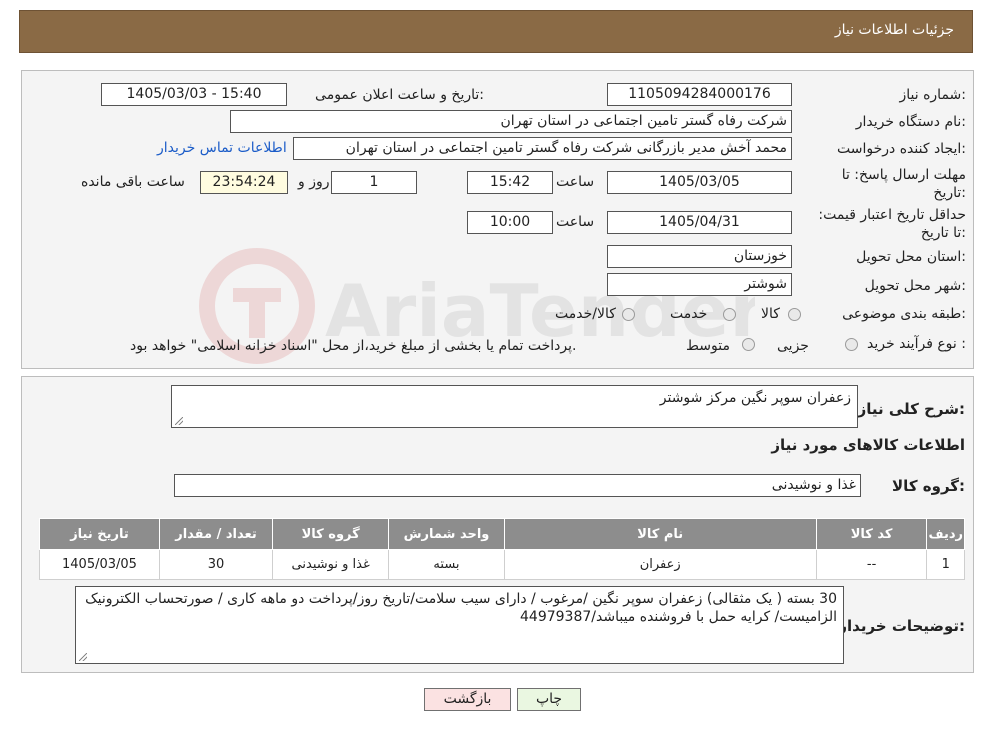 This screenshot has width=985, height=733. Describe the element at coordinates (793, 346) in the screenshot. I see `process-minor-label: جزیی` at that location.